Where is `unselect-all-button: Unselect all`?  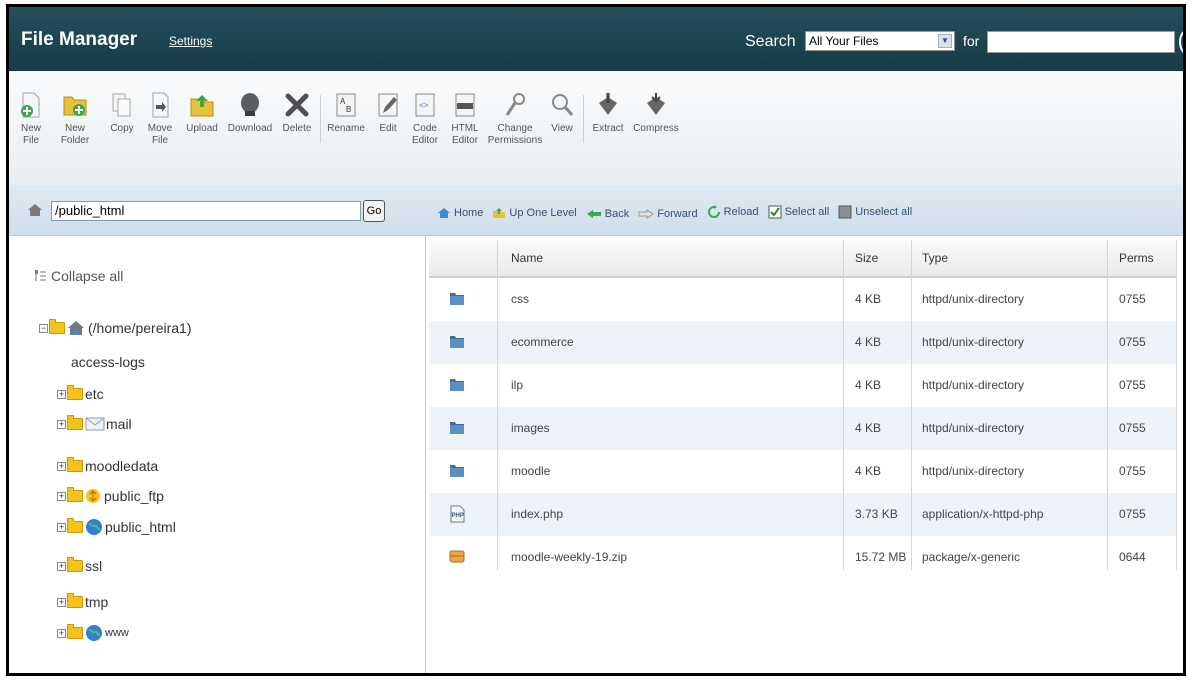 unselect-all-button: Unselect all is located at coordinates (875, 212).